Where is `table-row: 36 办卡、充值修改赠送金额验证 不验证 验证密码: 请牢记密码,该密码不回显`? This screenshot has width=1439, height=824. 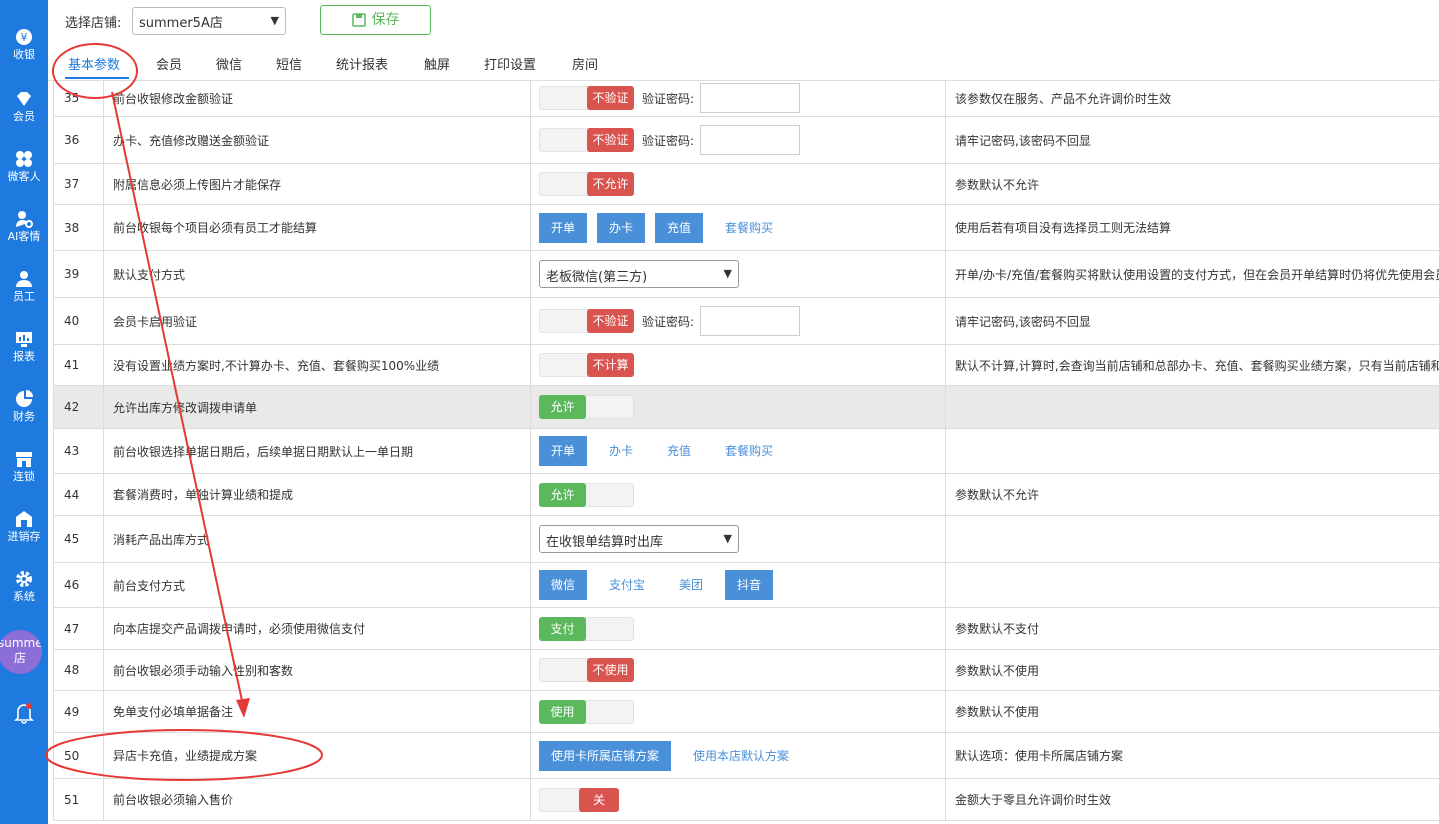 table-row: 36 办卡、充值修改赠送金额验证 不验证 验证密码: 请牢记密码,该密码不回显 is located at coordinates (746, 140).